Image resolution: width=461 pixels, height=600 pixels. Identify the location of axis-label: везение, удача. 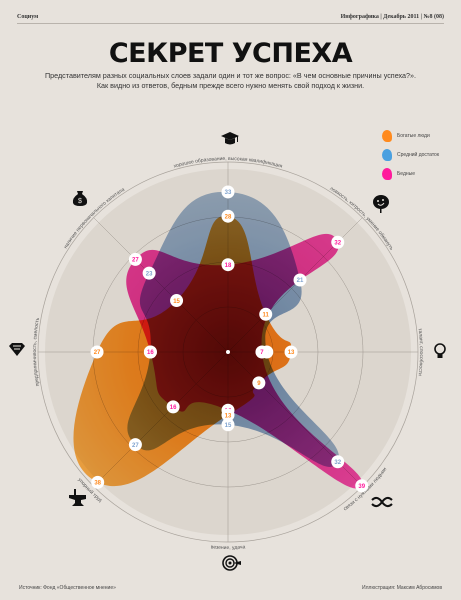
(227, 547).